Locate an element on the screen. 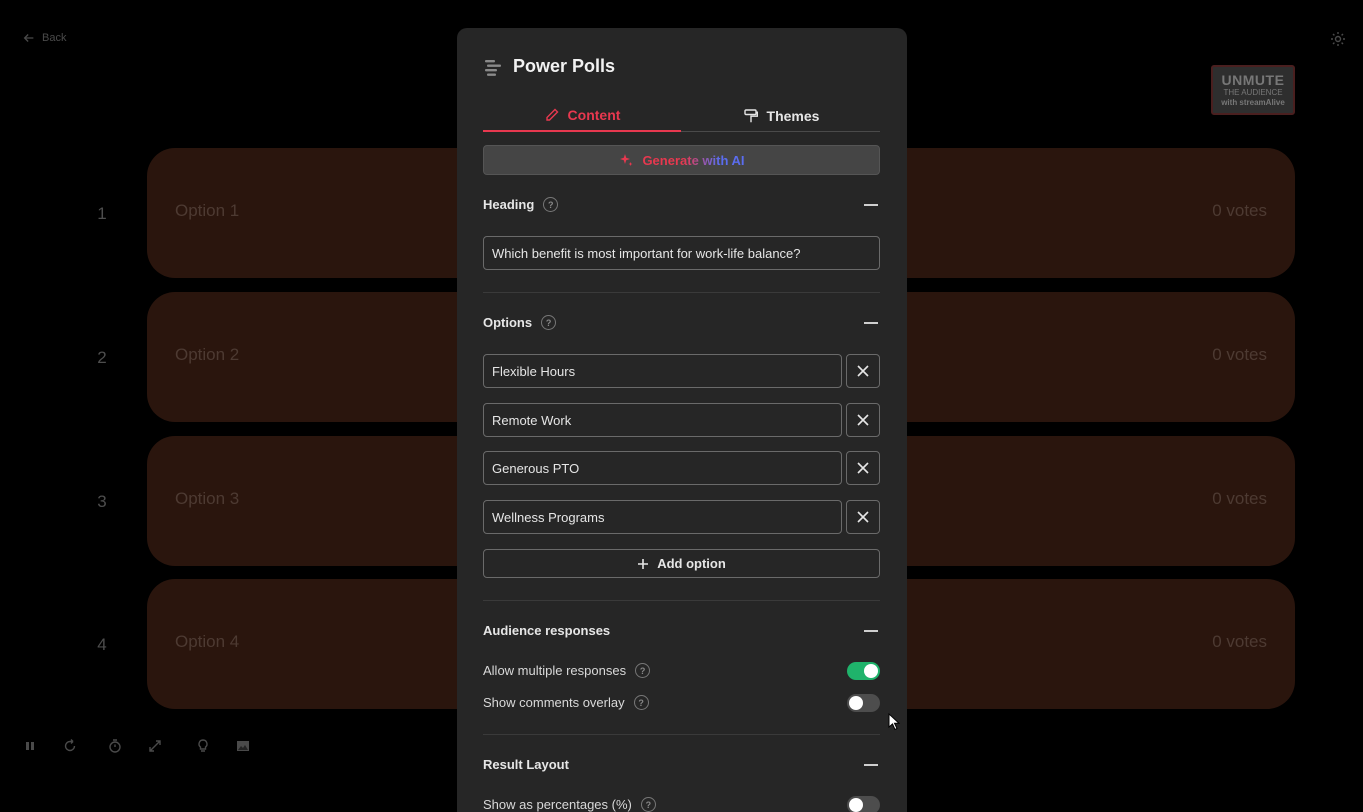 This screenshot has width=1363, height=812. collapse-audience-button is located at coordinates (871, 631).